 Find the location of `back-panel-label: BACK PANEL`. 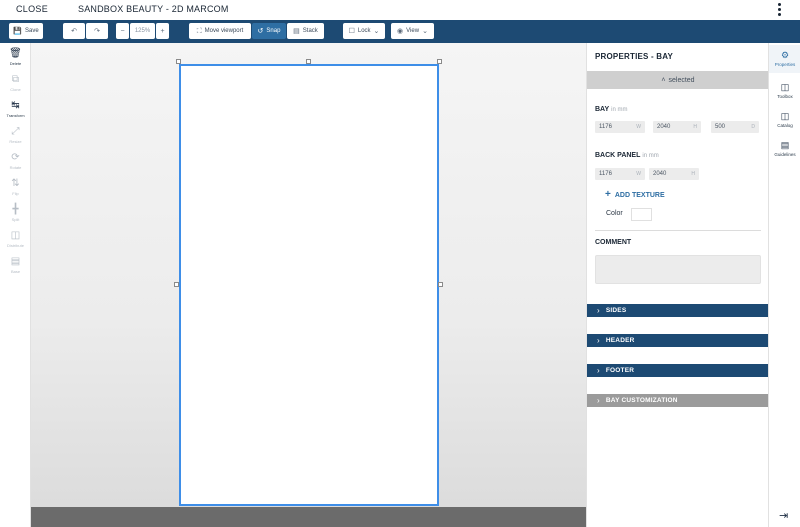

back-panel-label: BACK PANEL is located at coordinates (618, 155).